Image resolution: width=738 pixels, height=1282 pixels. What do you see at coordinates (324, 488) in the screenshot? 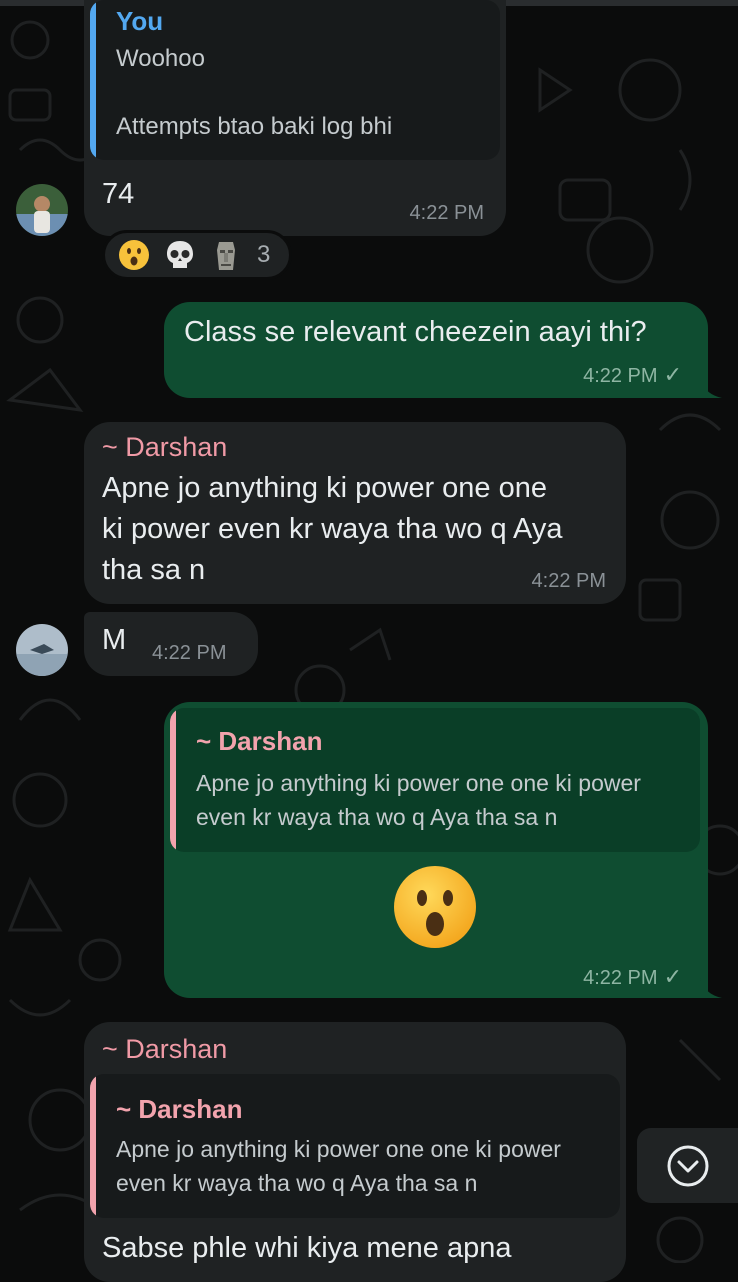
I see `message-text-line: Apne jo anything ki power one one` at bounding box center [324, 488].